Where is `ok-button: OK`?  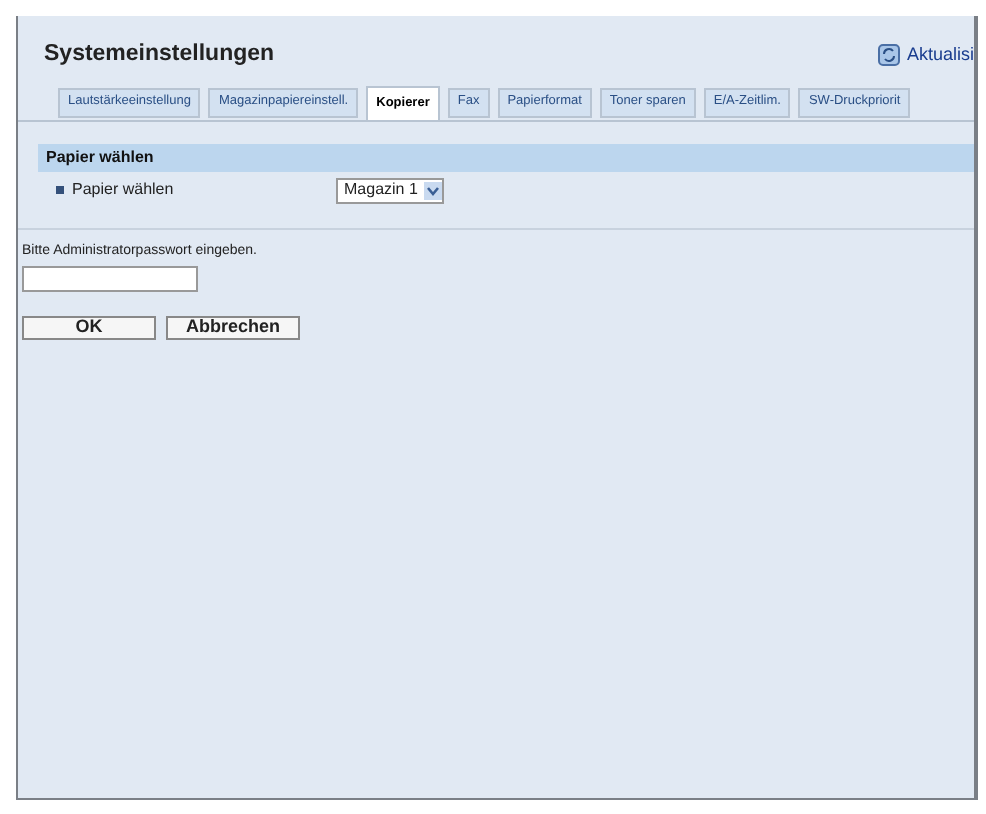
ok-button: OK is located at coordinates (89, 327).